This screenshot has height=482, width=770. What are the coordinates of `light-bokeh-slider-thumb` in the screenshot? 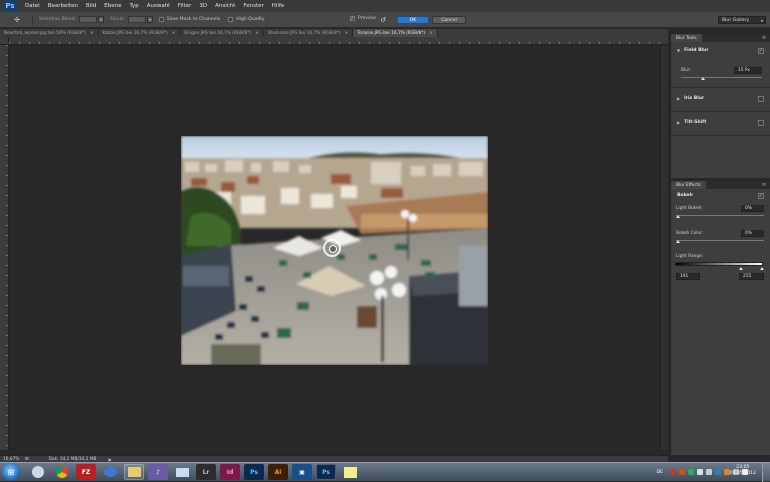 It's located at (678, 216).